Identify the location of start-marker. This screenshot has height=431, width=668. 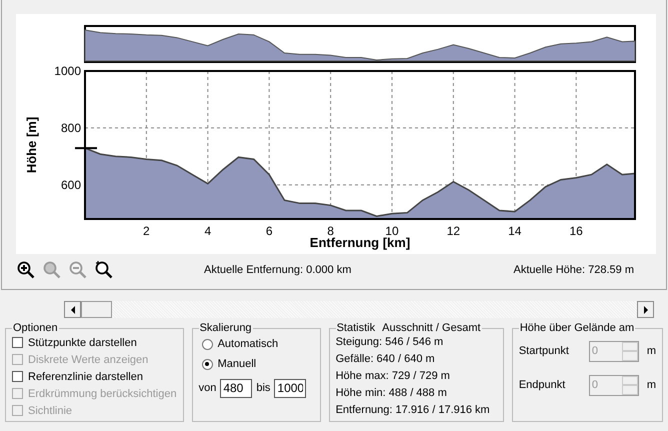
(86, 148).